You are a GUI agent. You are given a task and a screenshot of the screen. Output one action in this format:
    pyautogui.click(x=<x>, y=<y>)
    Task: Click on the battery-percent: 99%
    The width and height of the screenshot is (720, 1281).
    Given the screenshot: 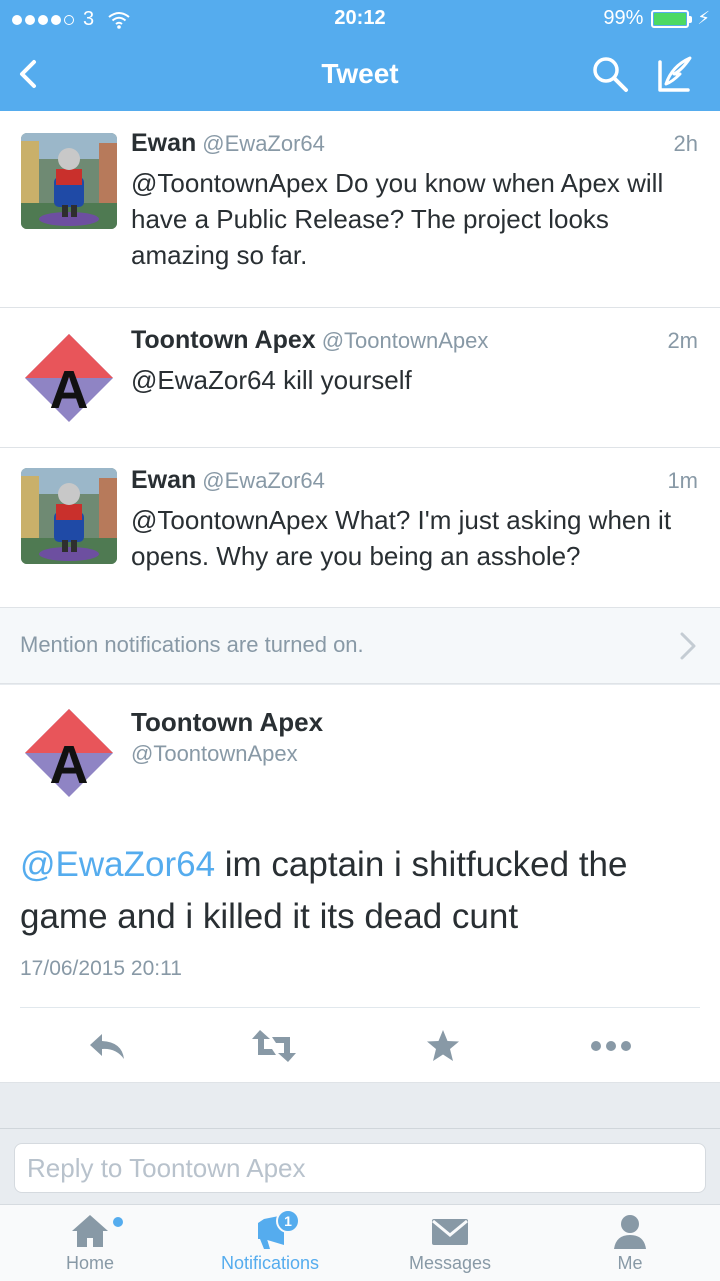 What is the action you would take?
    pyautogui.click(x=623, y=18)
    